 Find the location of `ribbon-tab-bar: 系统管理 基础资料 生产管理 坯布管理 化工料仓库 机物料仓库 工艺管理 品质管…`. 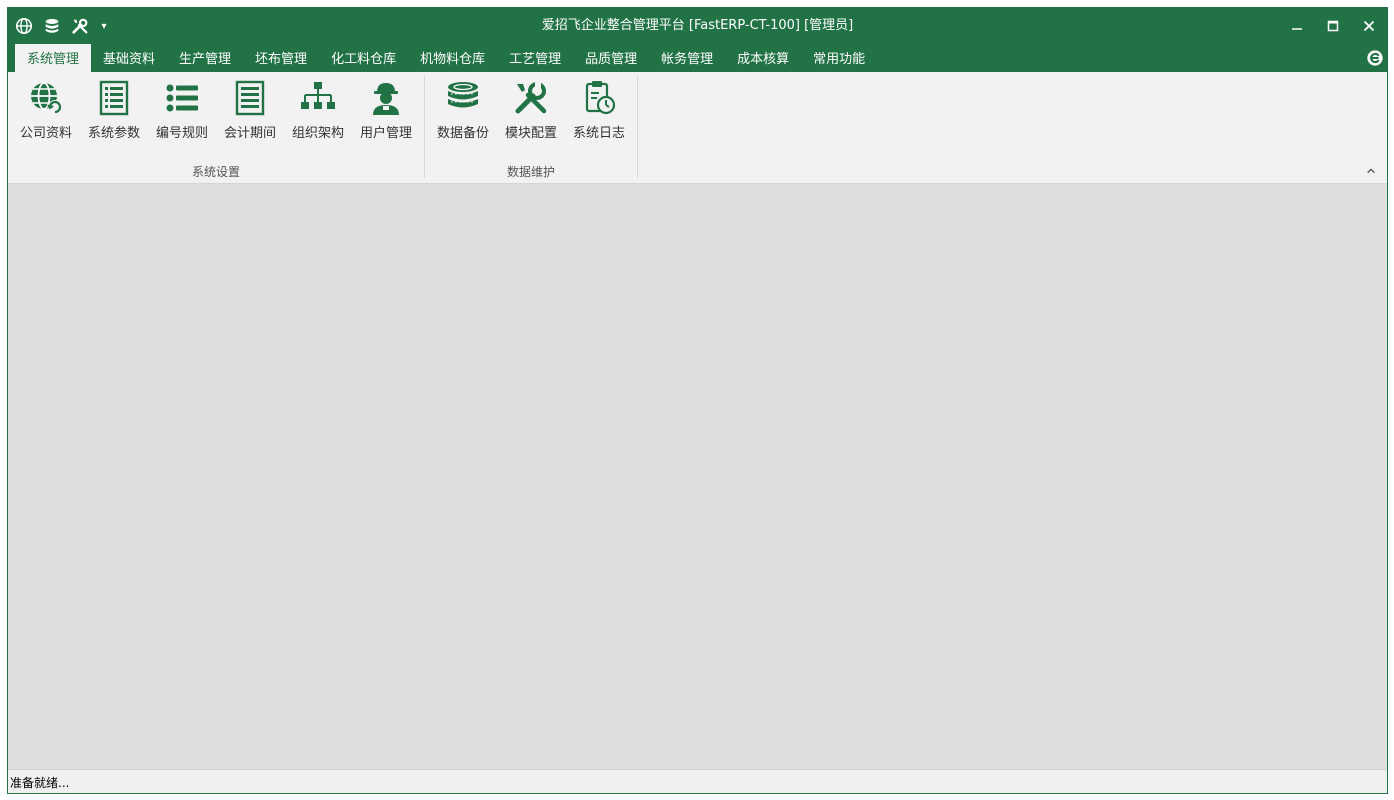

ribbon-tab-bar: 系统管理 基础资料 生产管理 坯布管理 化工料仓库 机物料仓库 工艺管理 品质管… is located at coordinates (697, 58).